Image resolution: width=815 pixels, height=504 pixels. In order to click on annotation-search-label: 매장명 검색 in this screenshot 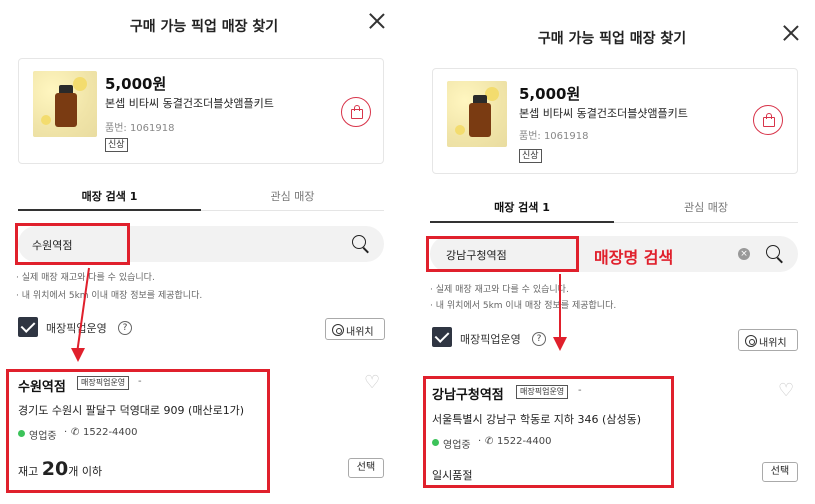, I will do `click(634, 257)`.